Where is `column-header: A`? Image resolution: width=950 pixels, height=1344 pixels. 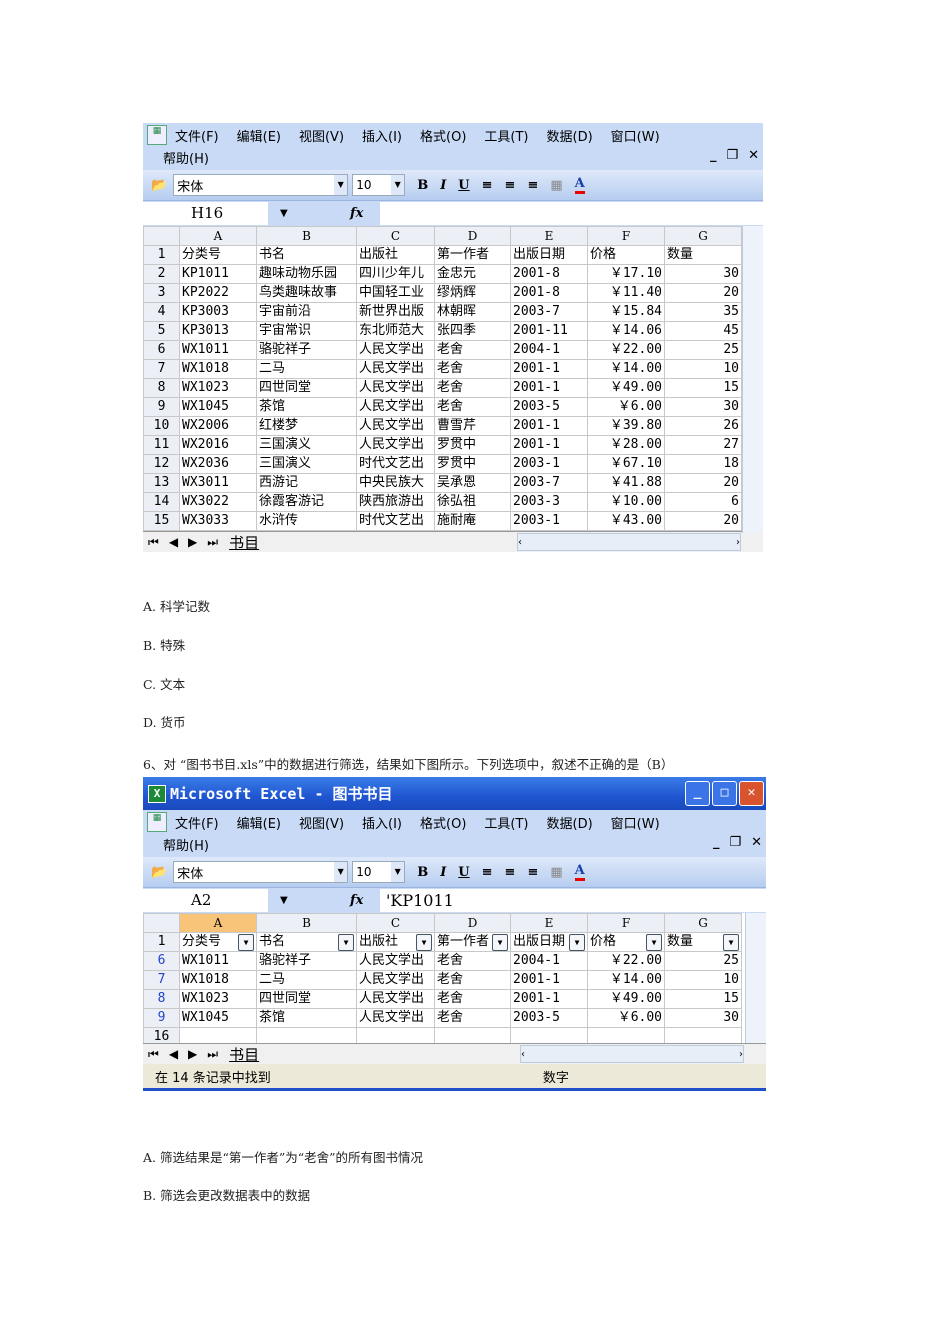
column-header: A is located at coordinates (218, 236).